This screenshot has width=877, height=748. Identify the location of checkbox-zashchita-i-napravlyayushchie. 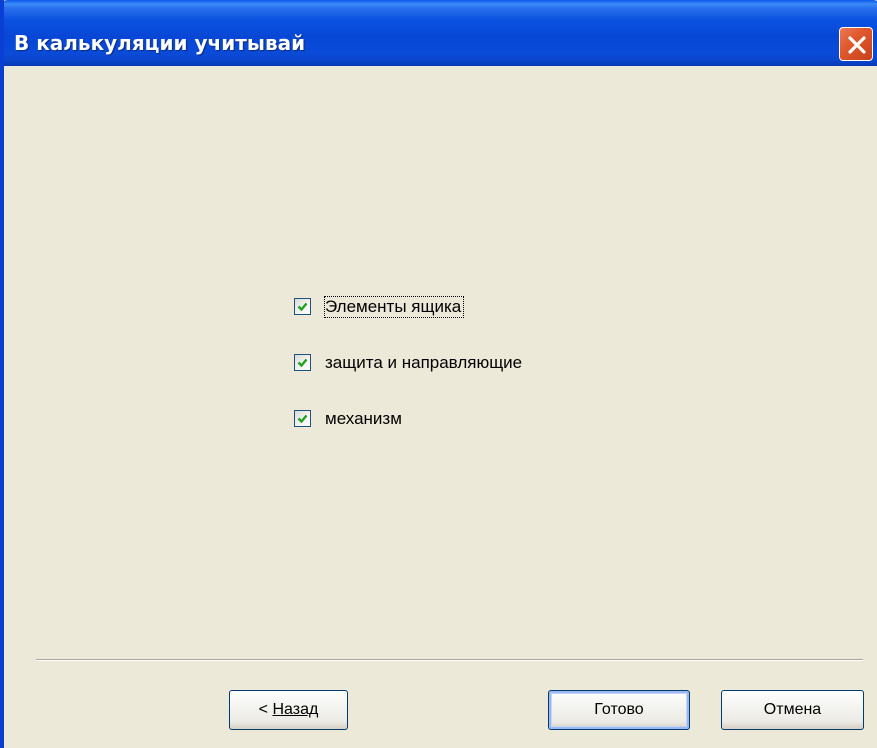
(302, 362).